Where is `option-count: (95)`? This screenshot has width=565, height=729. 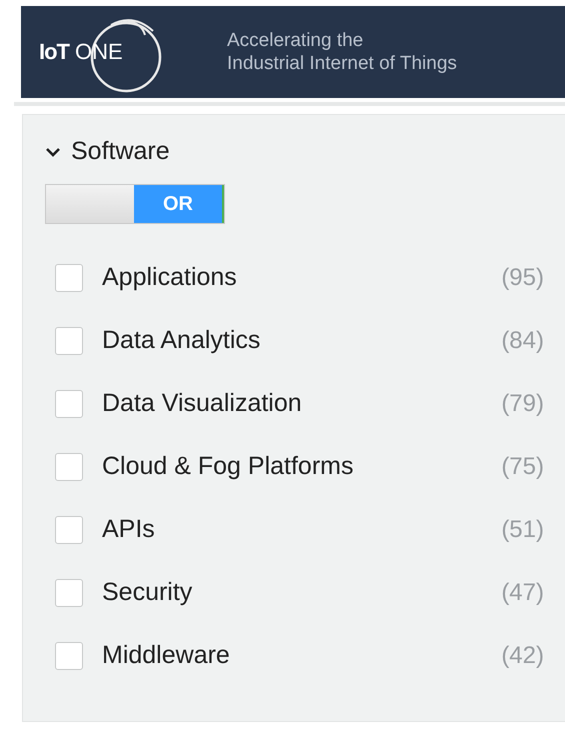 option-count: (95) is located at coordinates (522, 278).